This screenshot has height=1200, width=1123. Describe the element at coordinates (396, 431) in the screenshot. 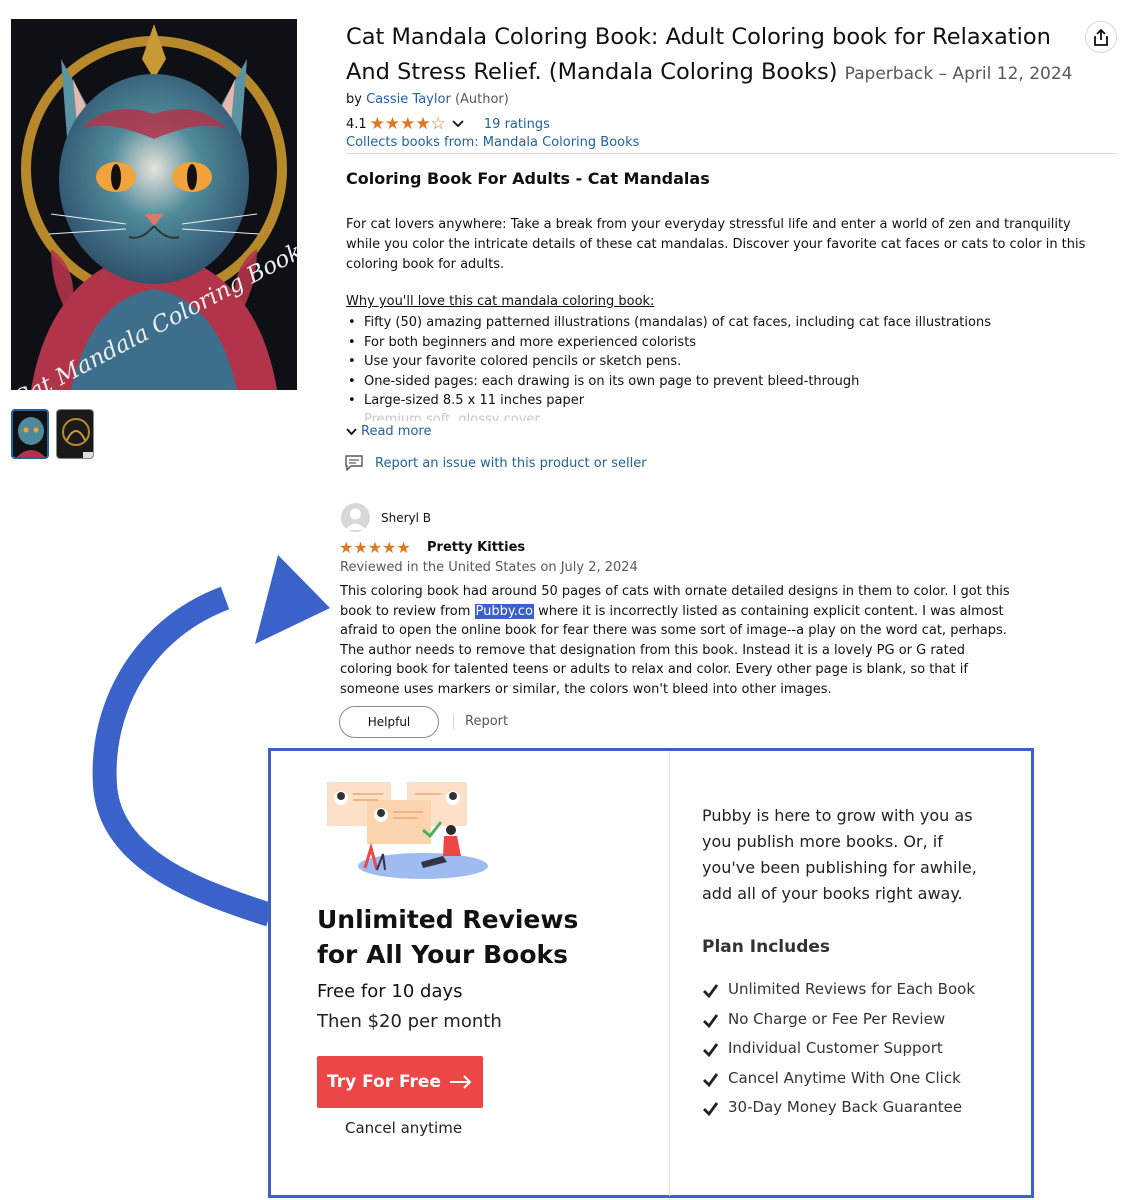

I see `read-more-label: Read more` at that location.